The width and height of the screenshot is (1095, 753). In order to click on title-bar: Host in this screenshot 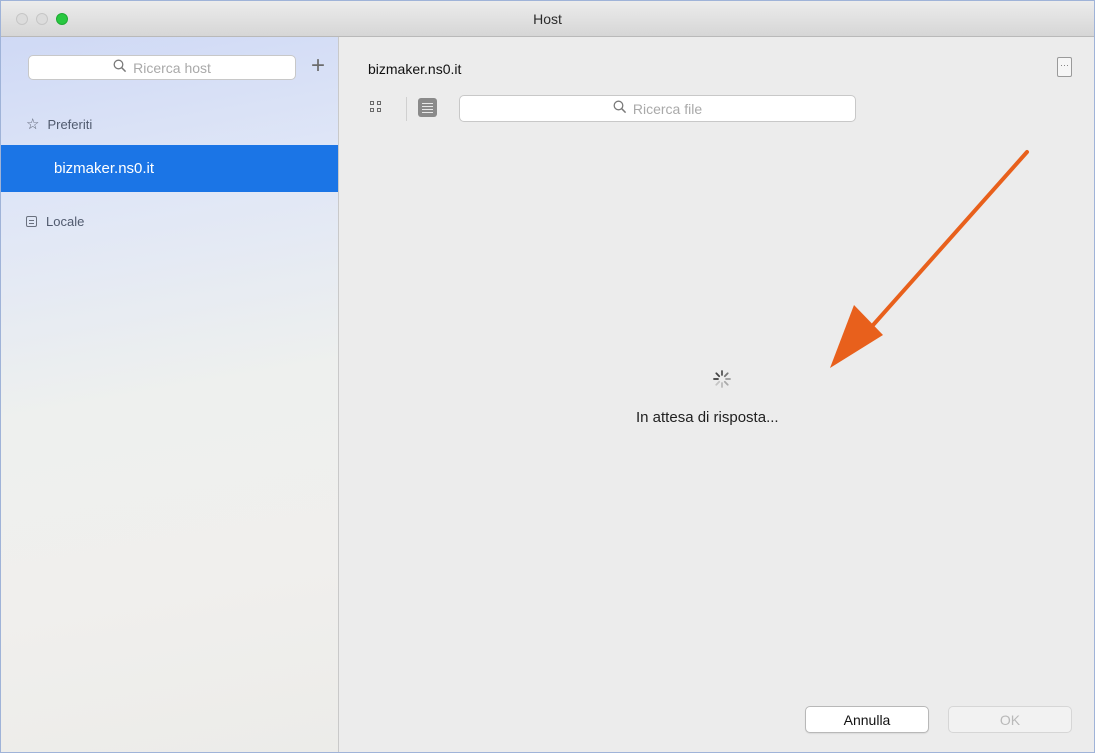, I will do `click(547, 19)`.